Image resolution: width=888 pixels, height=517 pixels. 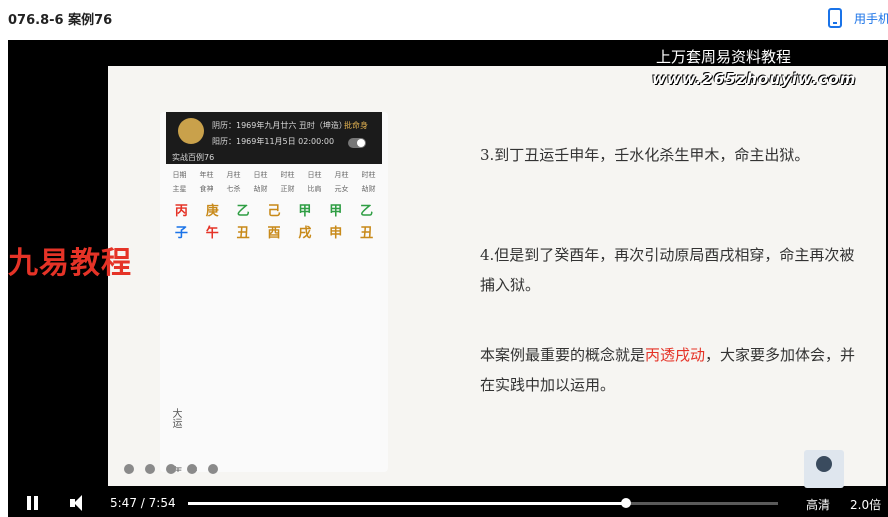 I want to click on chart-header-row: 日期 年柱 月柱 日柱 时柱 日柱 月柱 时柱, so click(x=274, y=175).